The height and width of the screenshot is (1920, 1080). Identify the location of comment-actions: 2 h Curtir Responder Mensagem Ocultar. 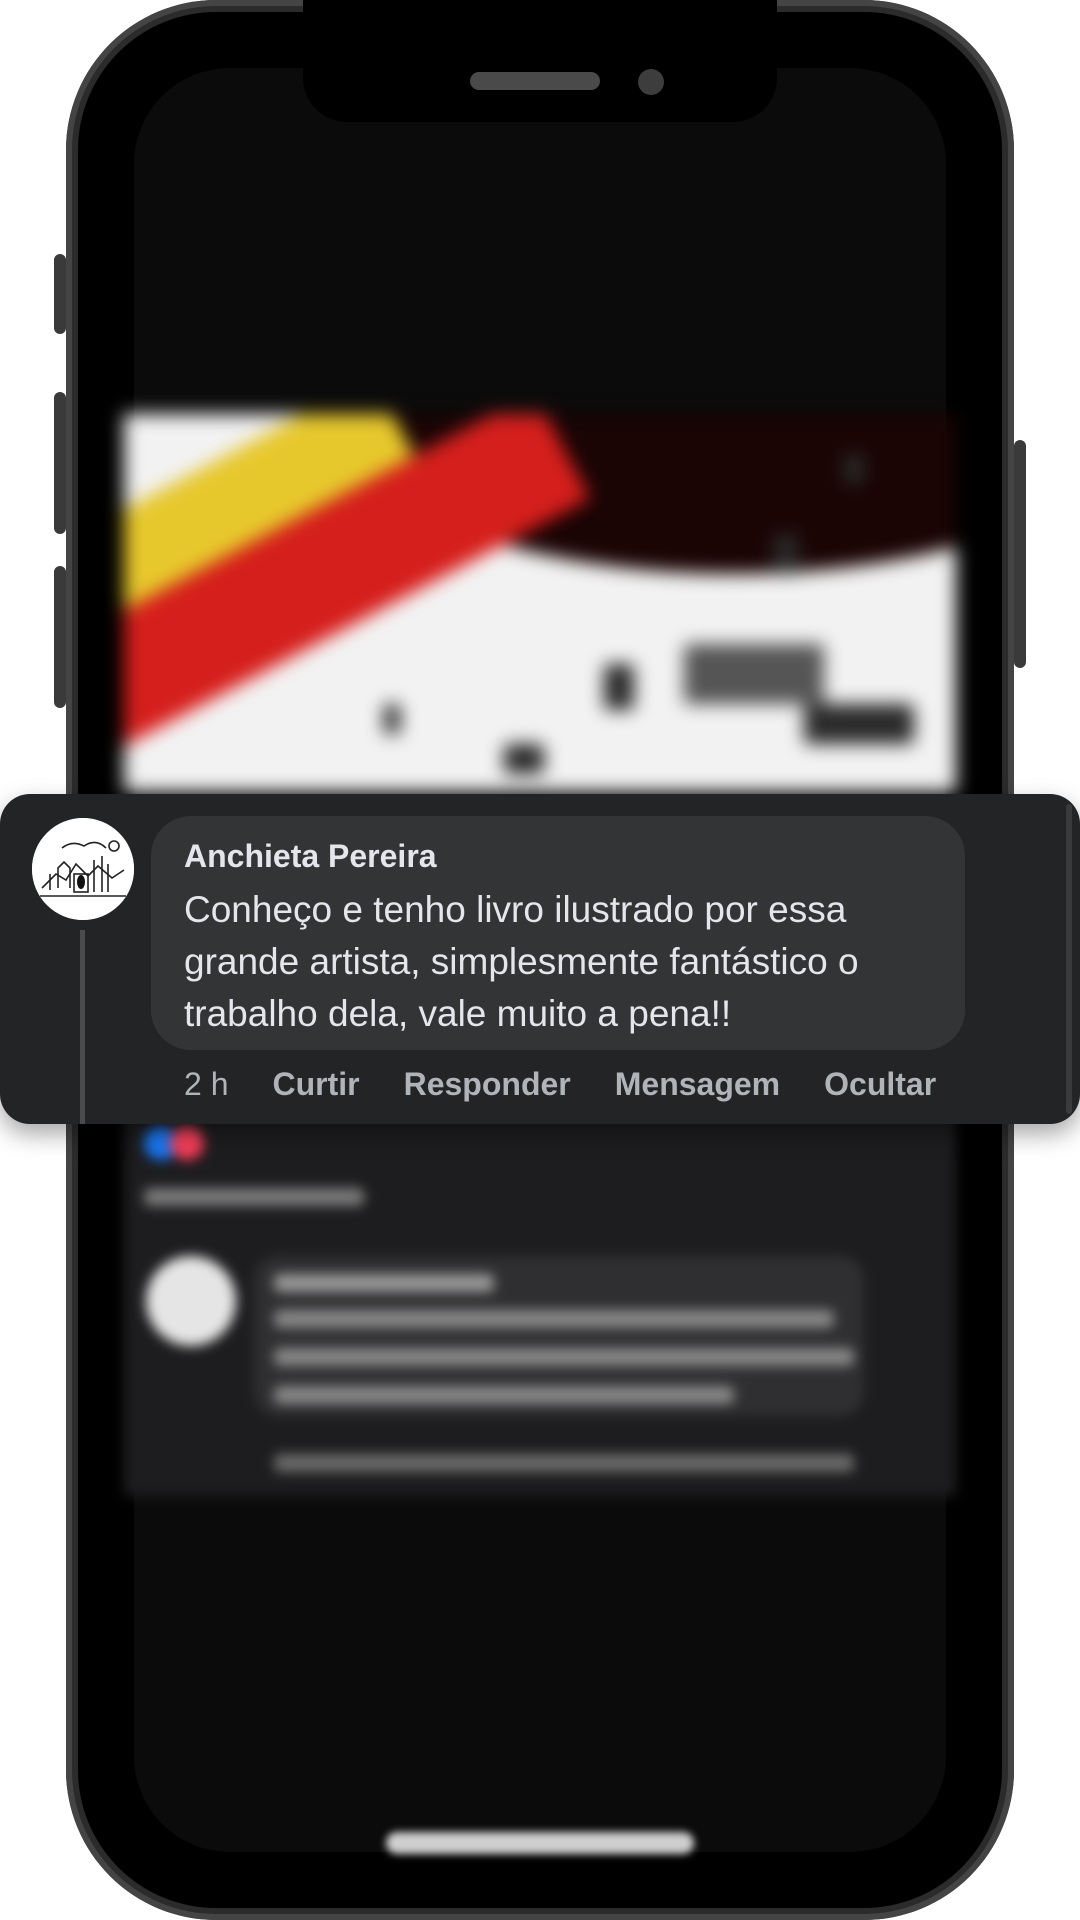
(560, 1084).